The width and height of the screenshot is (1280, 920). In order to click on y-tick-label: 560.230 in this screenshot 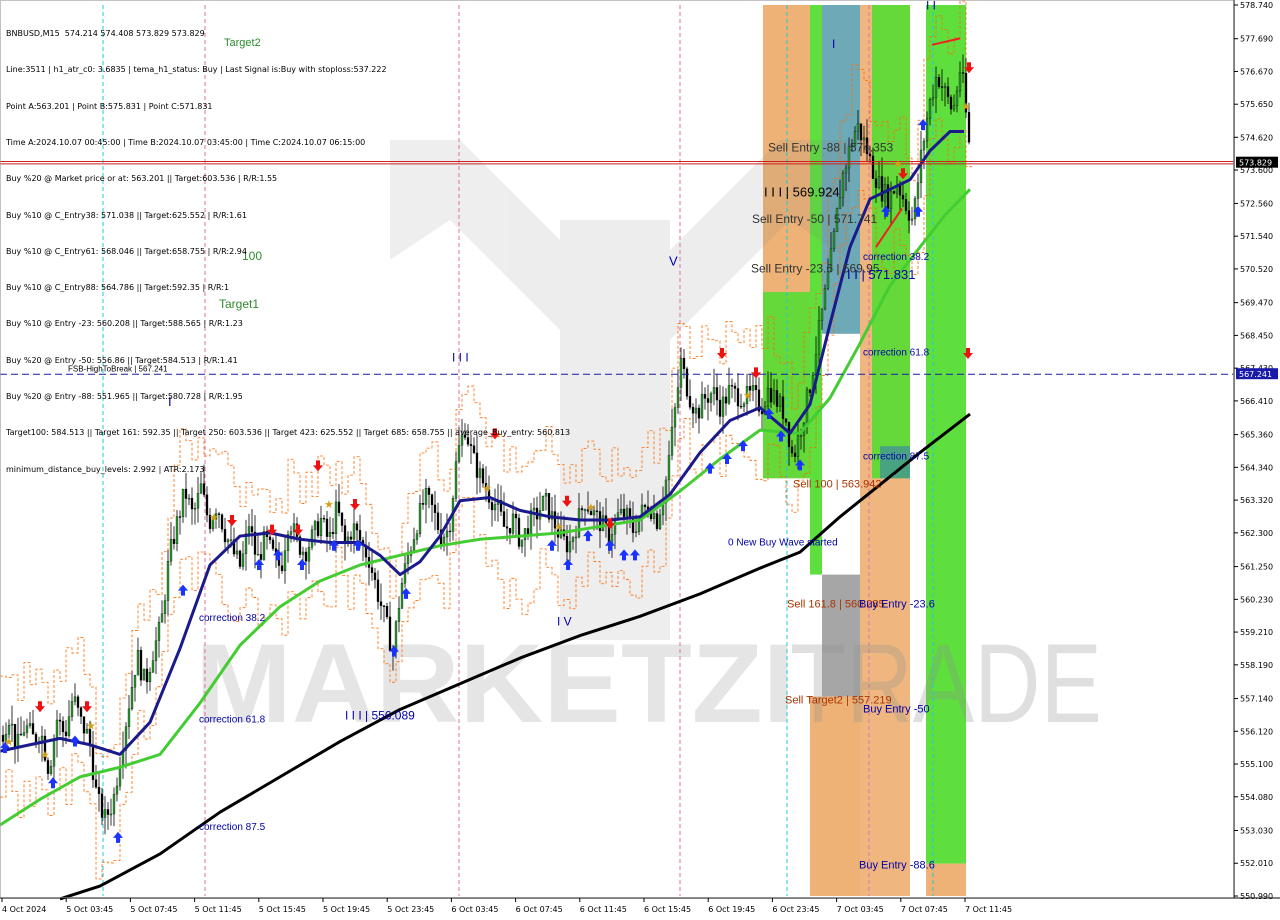, I will do `click(1256, 599)`.